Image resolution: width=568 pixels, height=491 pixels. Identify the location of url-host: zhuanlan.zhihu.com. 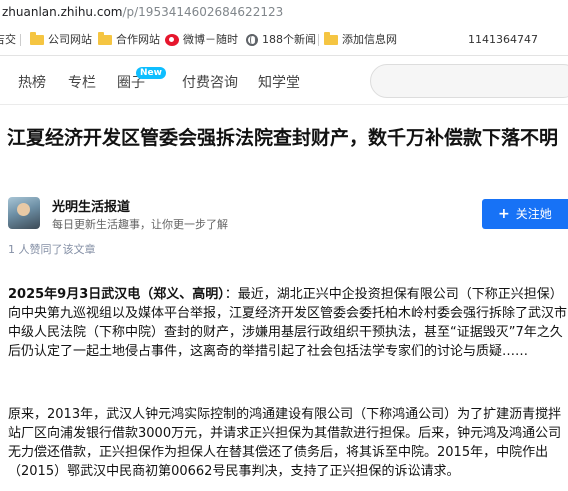
(62, 12).